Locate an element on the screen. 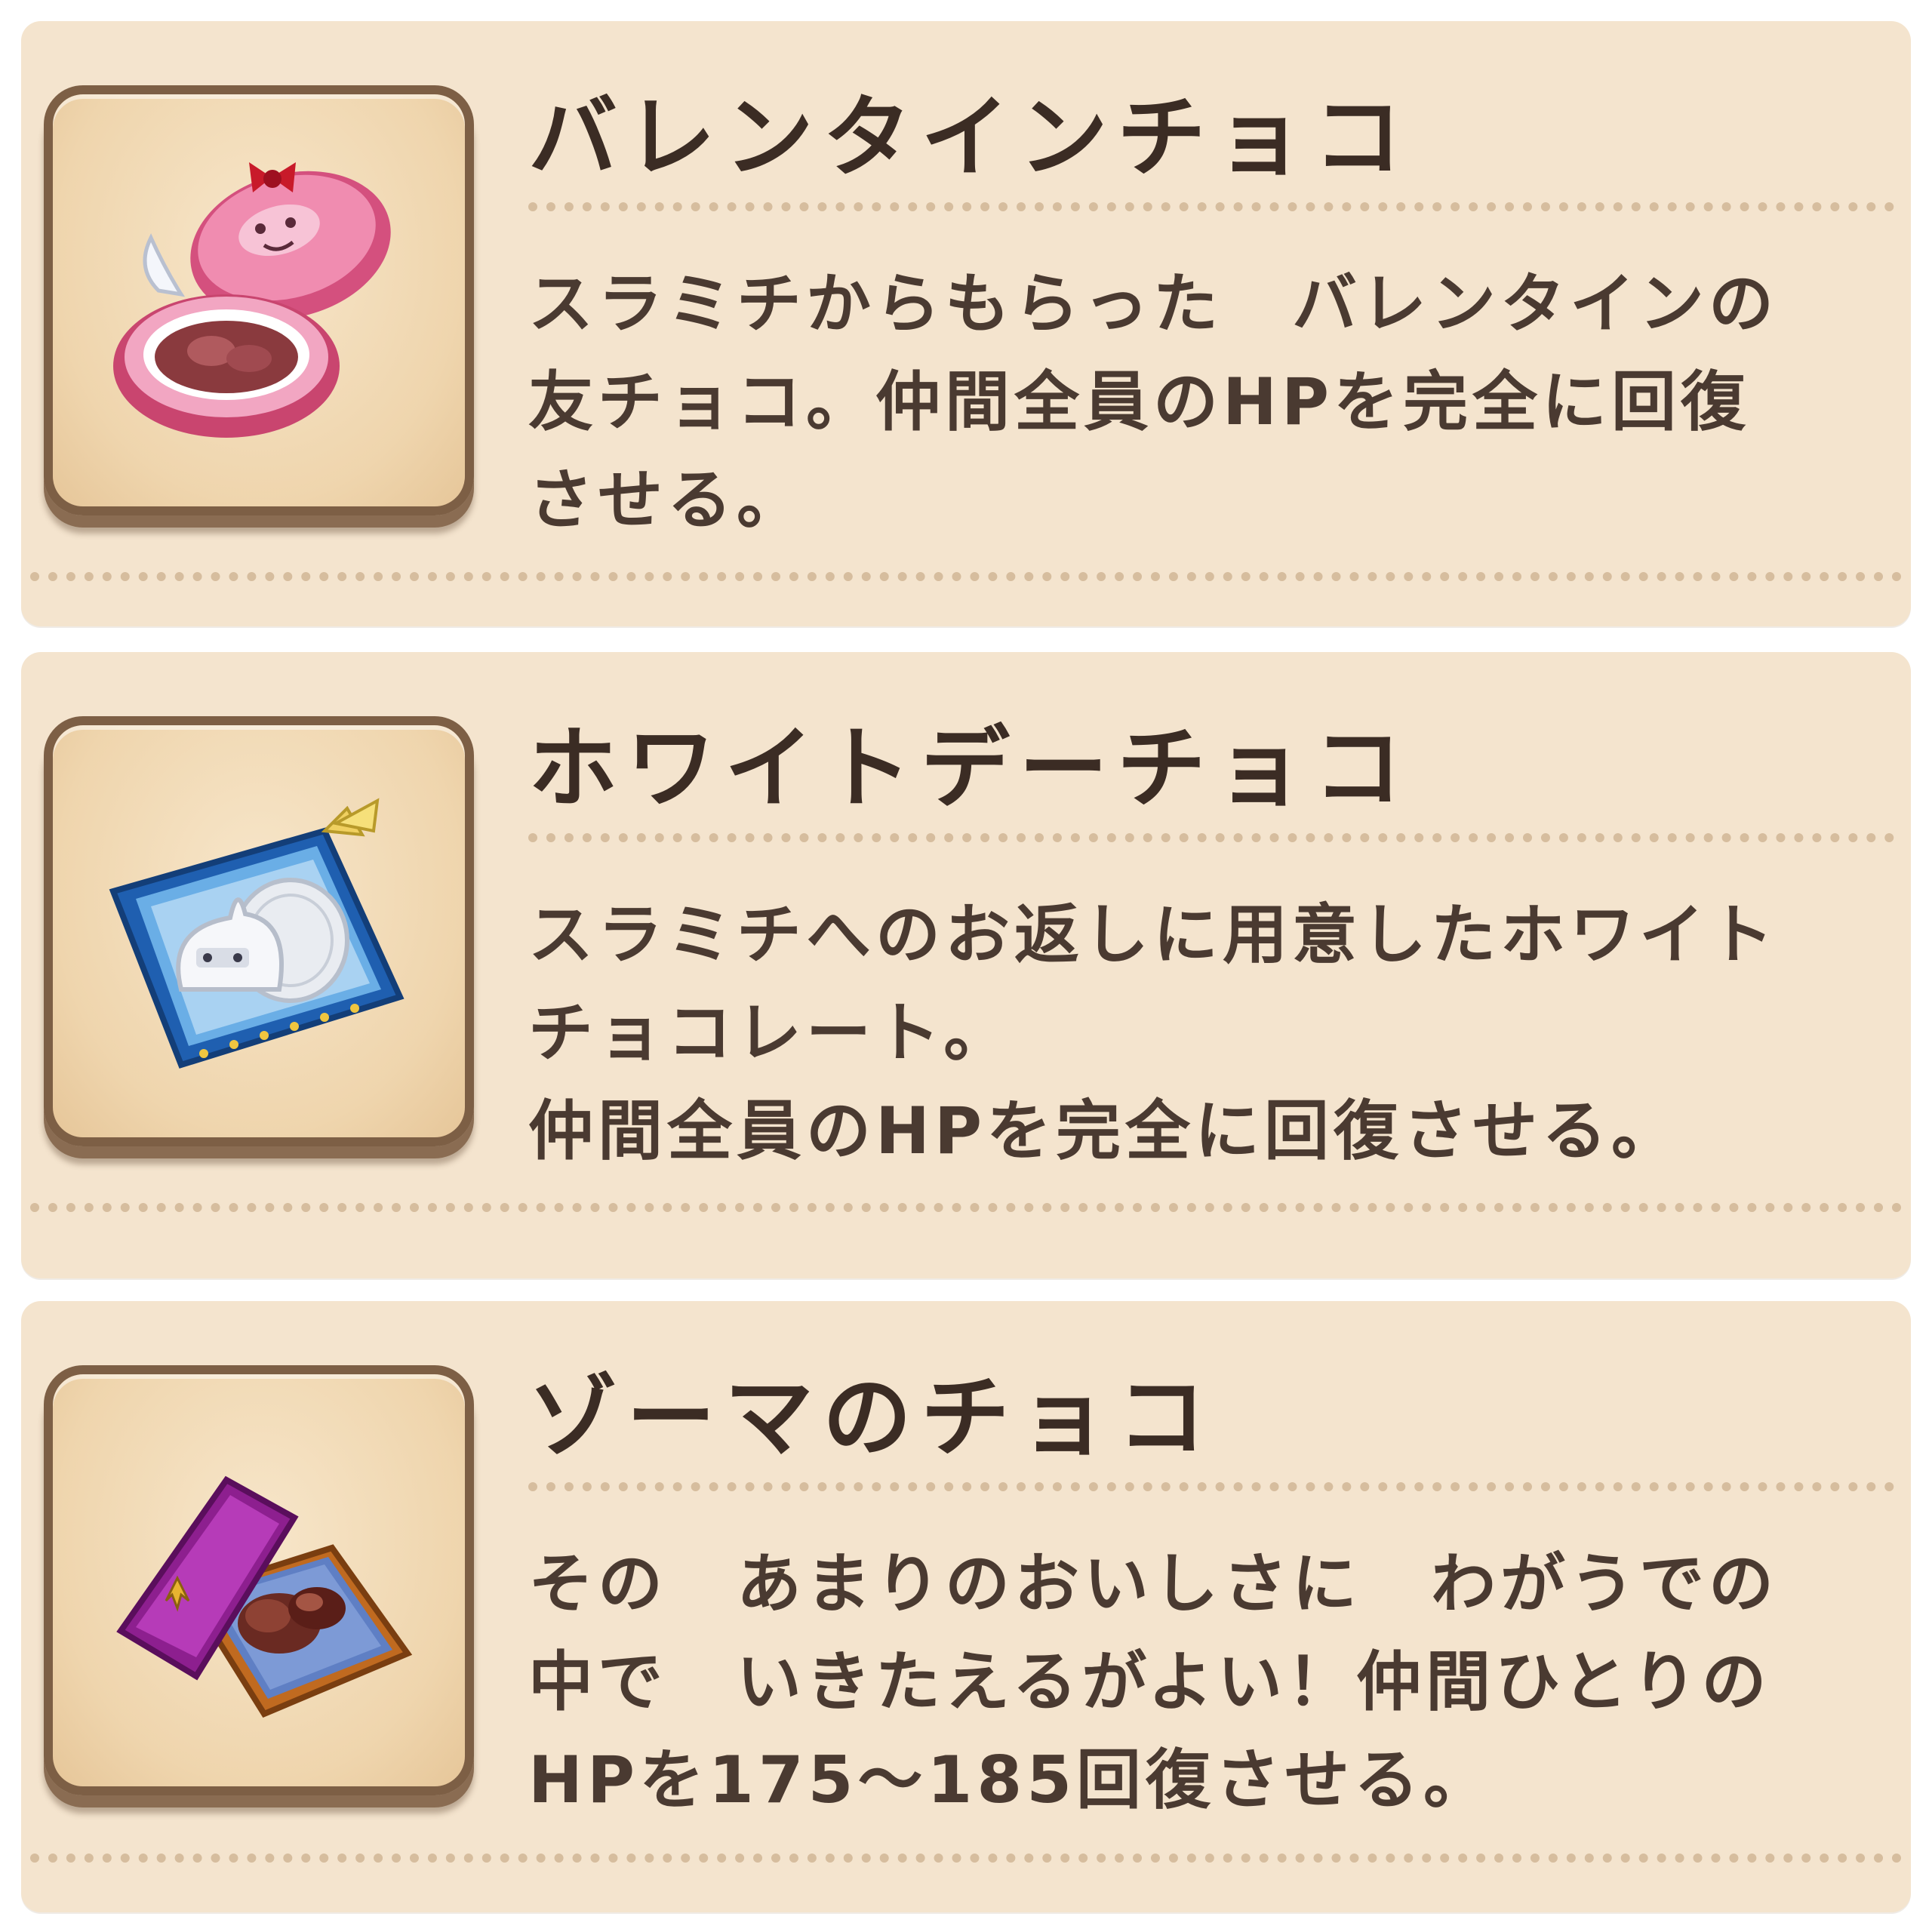  description-line: 仲間全員のHPを完全に回復させる。 is located at coordinates (1104, 1131).